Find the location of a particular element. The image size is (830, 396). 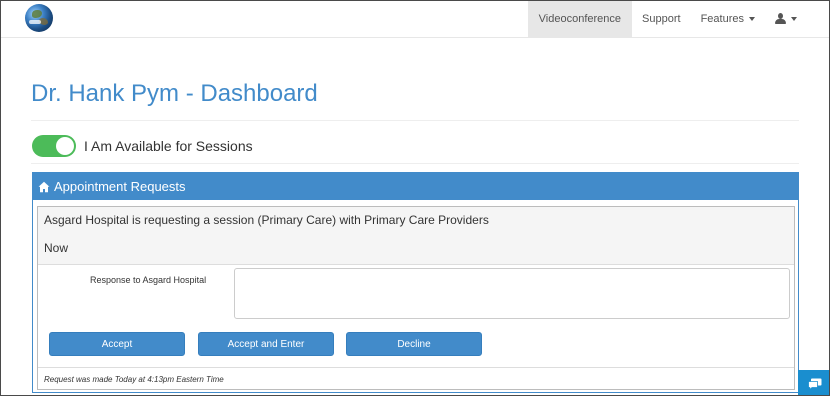

nav-features-dropdown: Features is located at coordinates (728, 19).